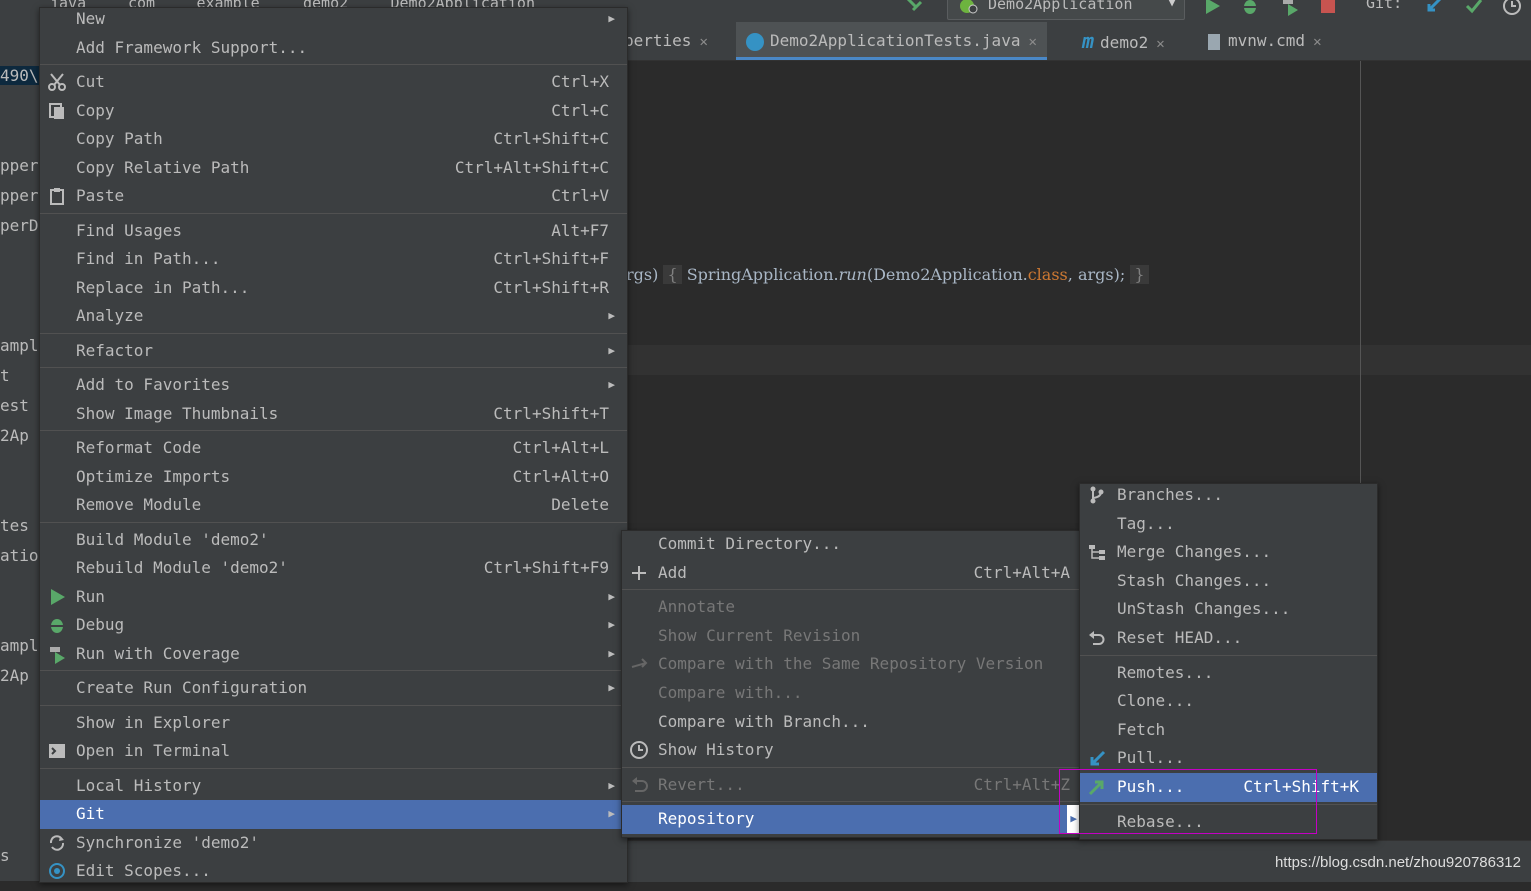  Describe the element at coordinates (551, 413) in the screenshot. I see `menu-item-shortcut: Ctrl+Shift+T` at that location.